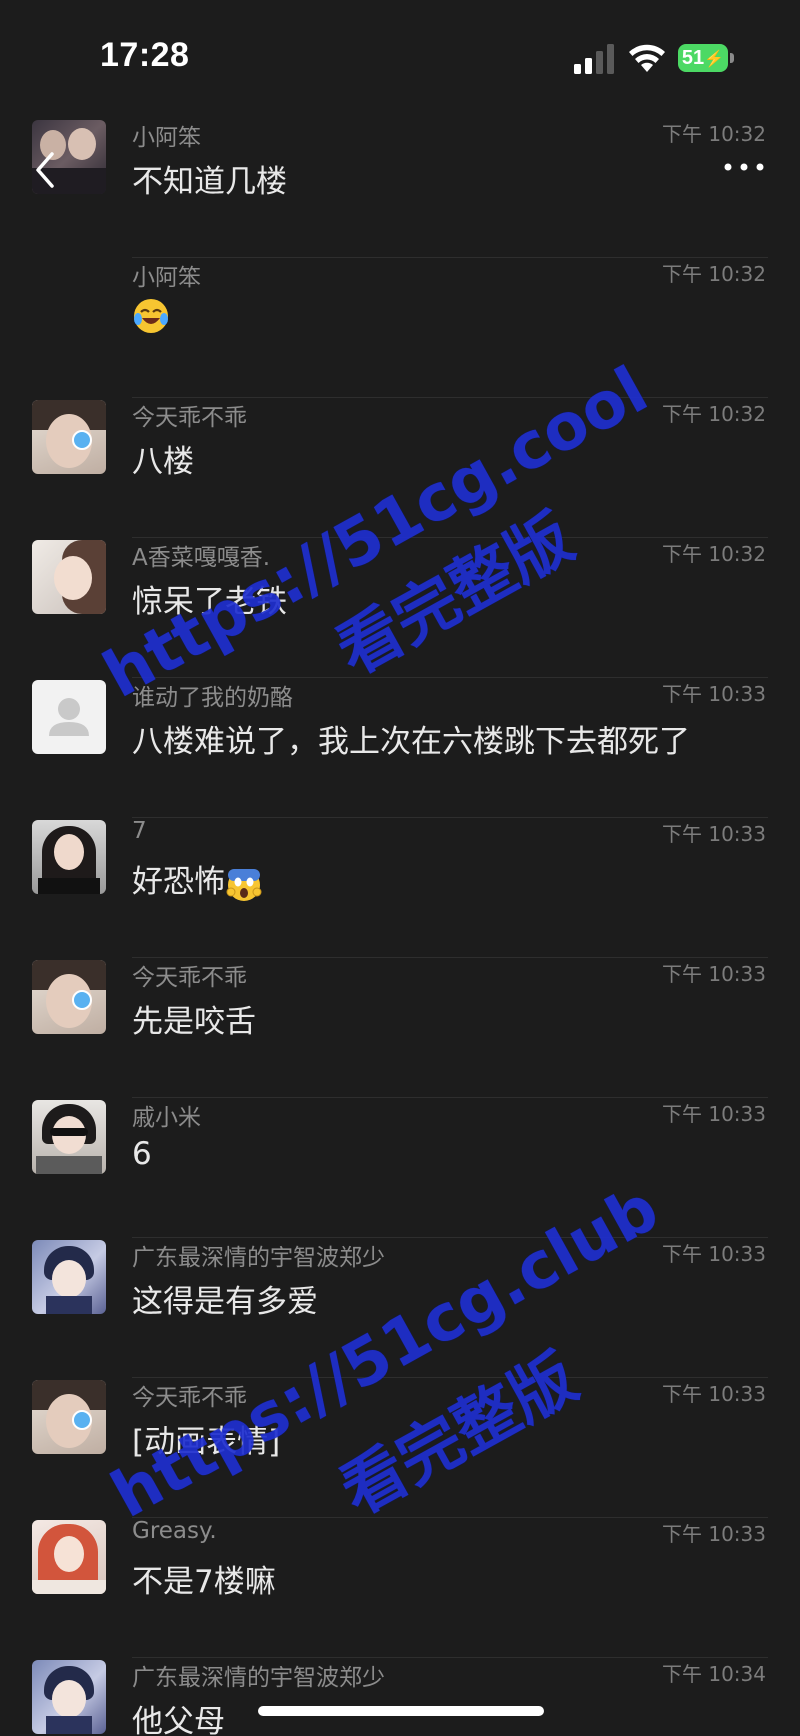 The image size is (800, 1736). What do you see at coordinates (44, 170) in the screenshot?
I see `back-chevron-icon` at bounding box center [44, 170].